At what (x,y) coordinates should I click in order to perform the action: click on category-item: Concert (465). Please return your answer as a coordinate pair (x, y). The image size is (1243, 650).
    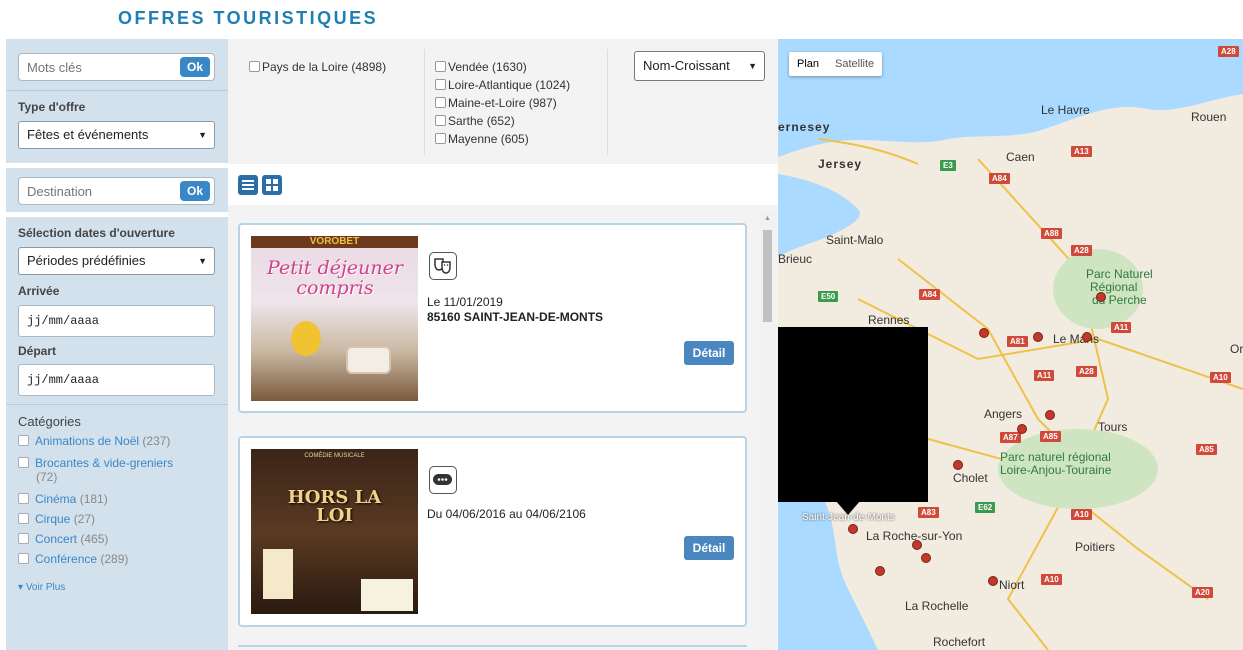
    Looking at the image, I should click on (118, 539).